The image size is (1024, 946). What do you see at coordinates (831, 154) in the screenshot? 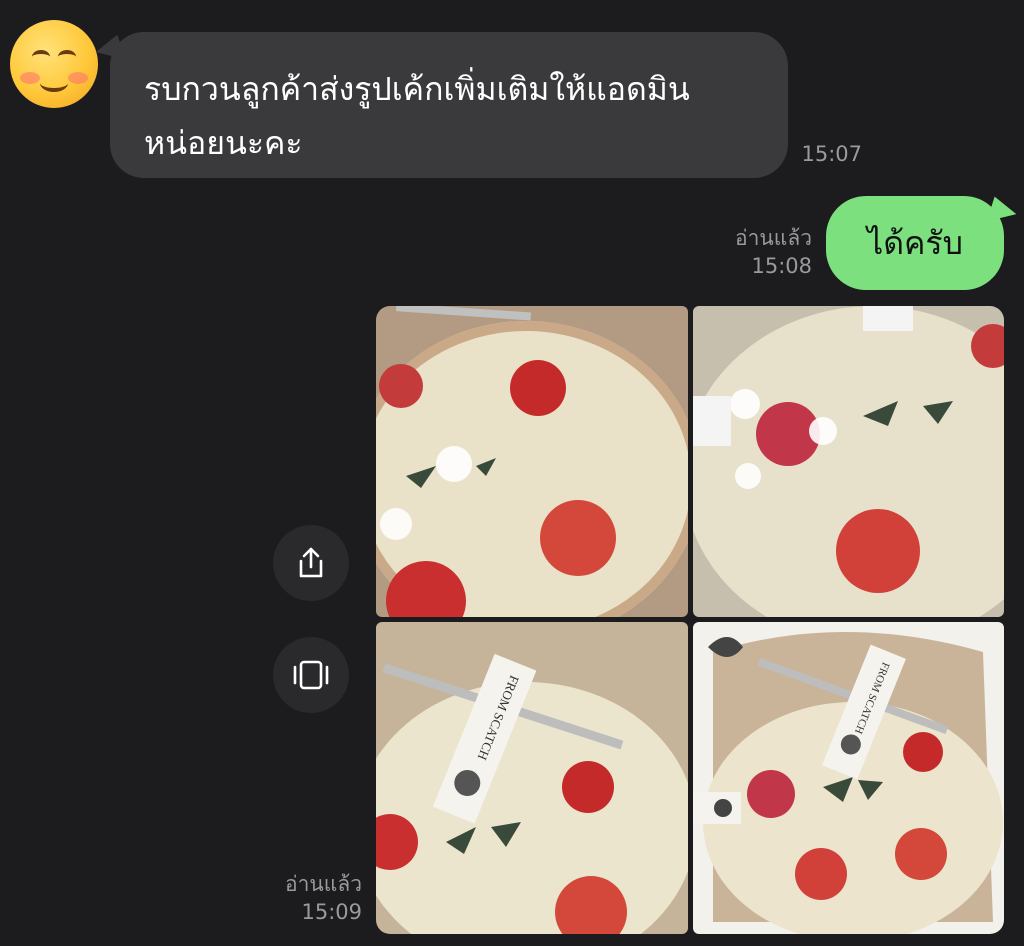
I see `incoming-message-time: 15:07` at bounding box center [831, 154].